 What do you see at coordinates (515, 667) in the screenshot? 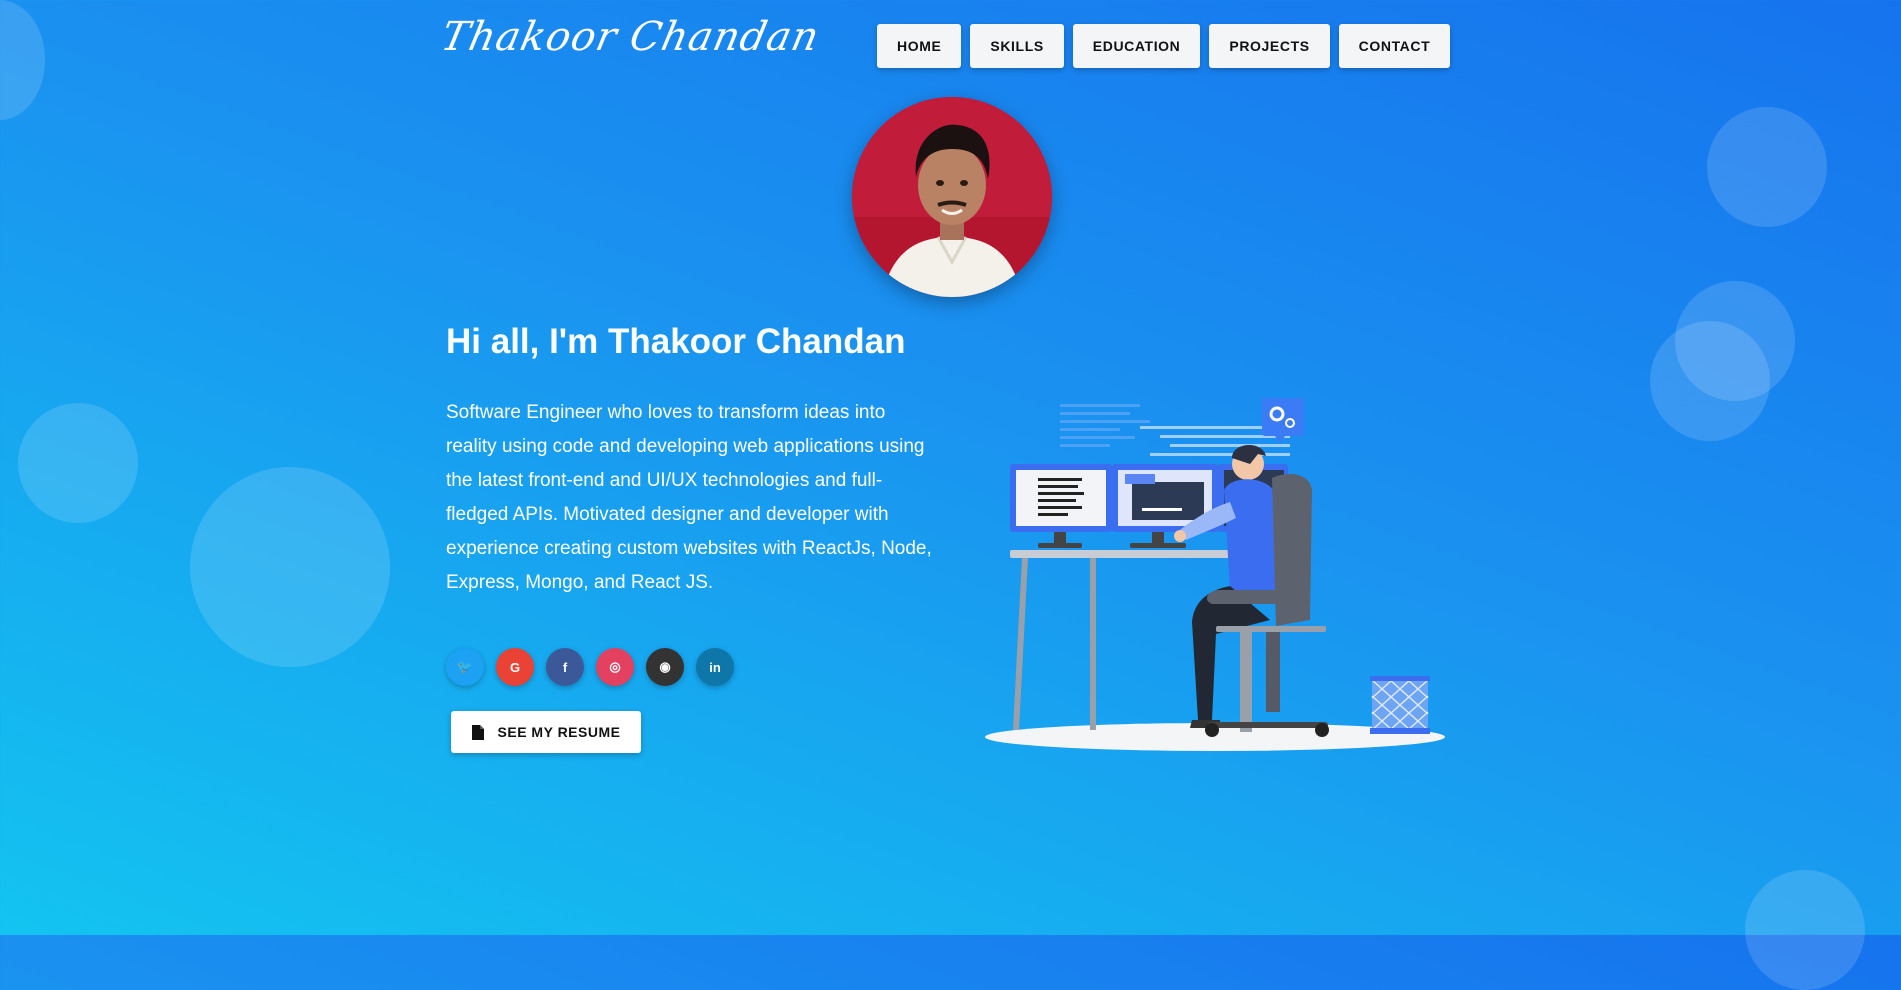
I see `google-icon: G` at bounding box center [515, 667].